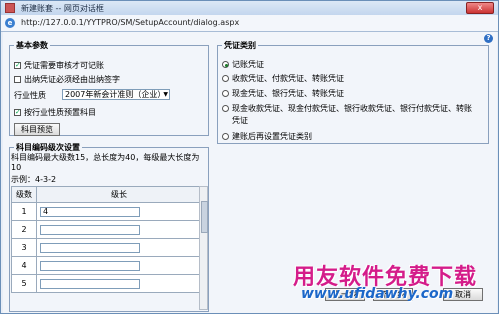 The width and height of the screenshot is (499, 314). I want to click on voucher-option-2: 现金凭证、银行凭证、转账凭证, so click(283, 93).